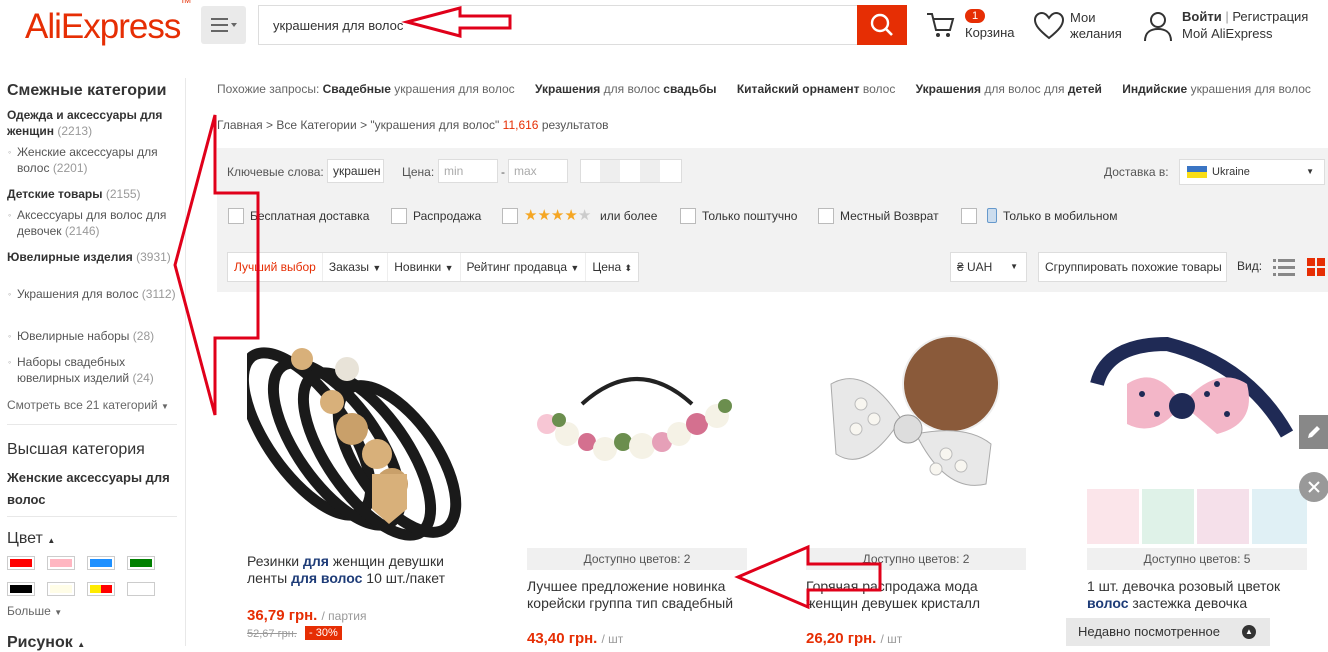 This screenshot has width=1328, height=652. What do you see at coordinates (510, 216) in the screenshot?
I see `rating-checkbox` at bounding box center [510, 216].